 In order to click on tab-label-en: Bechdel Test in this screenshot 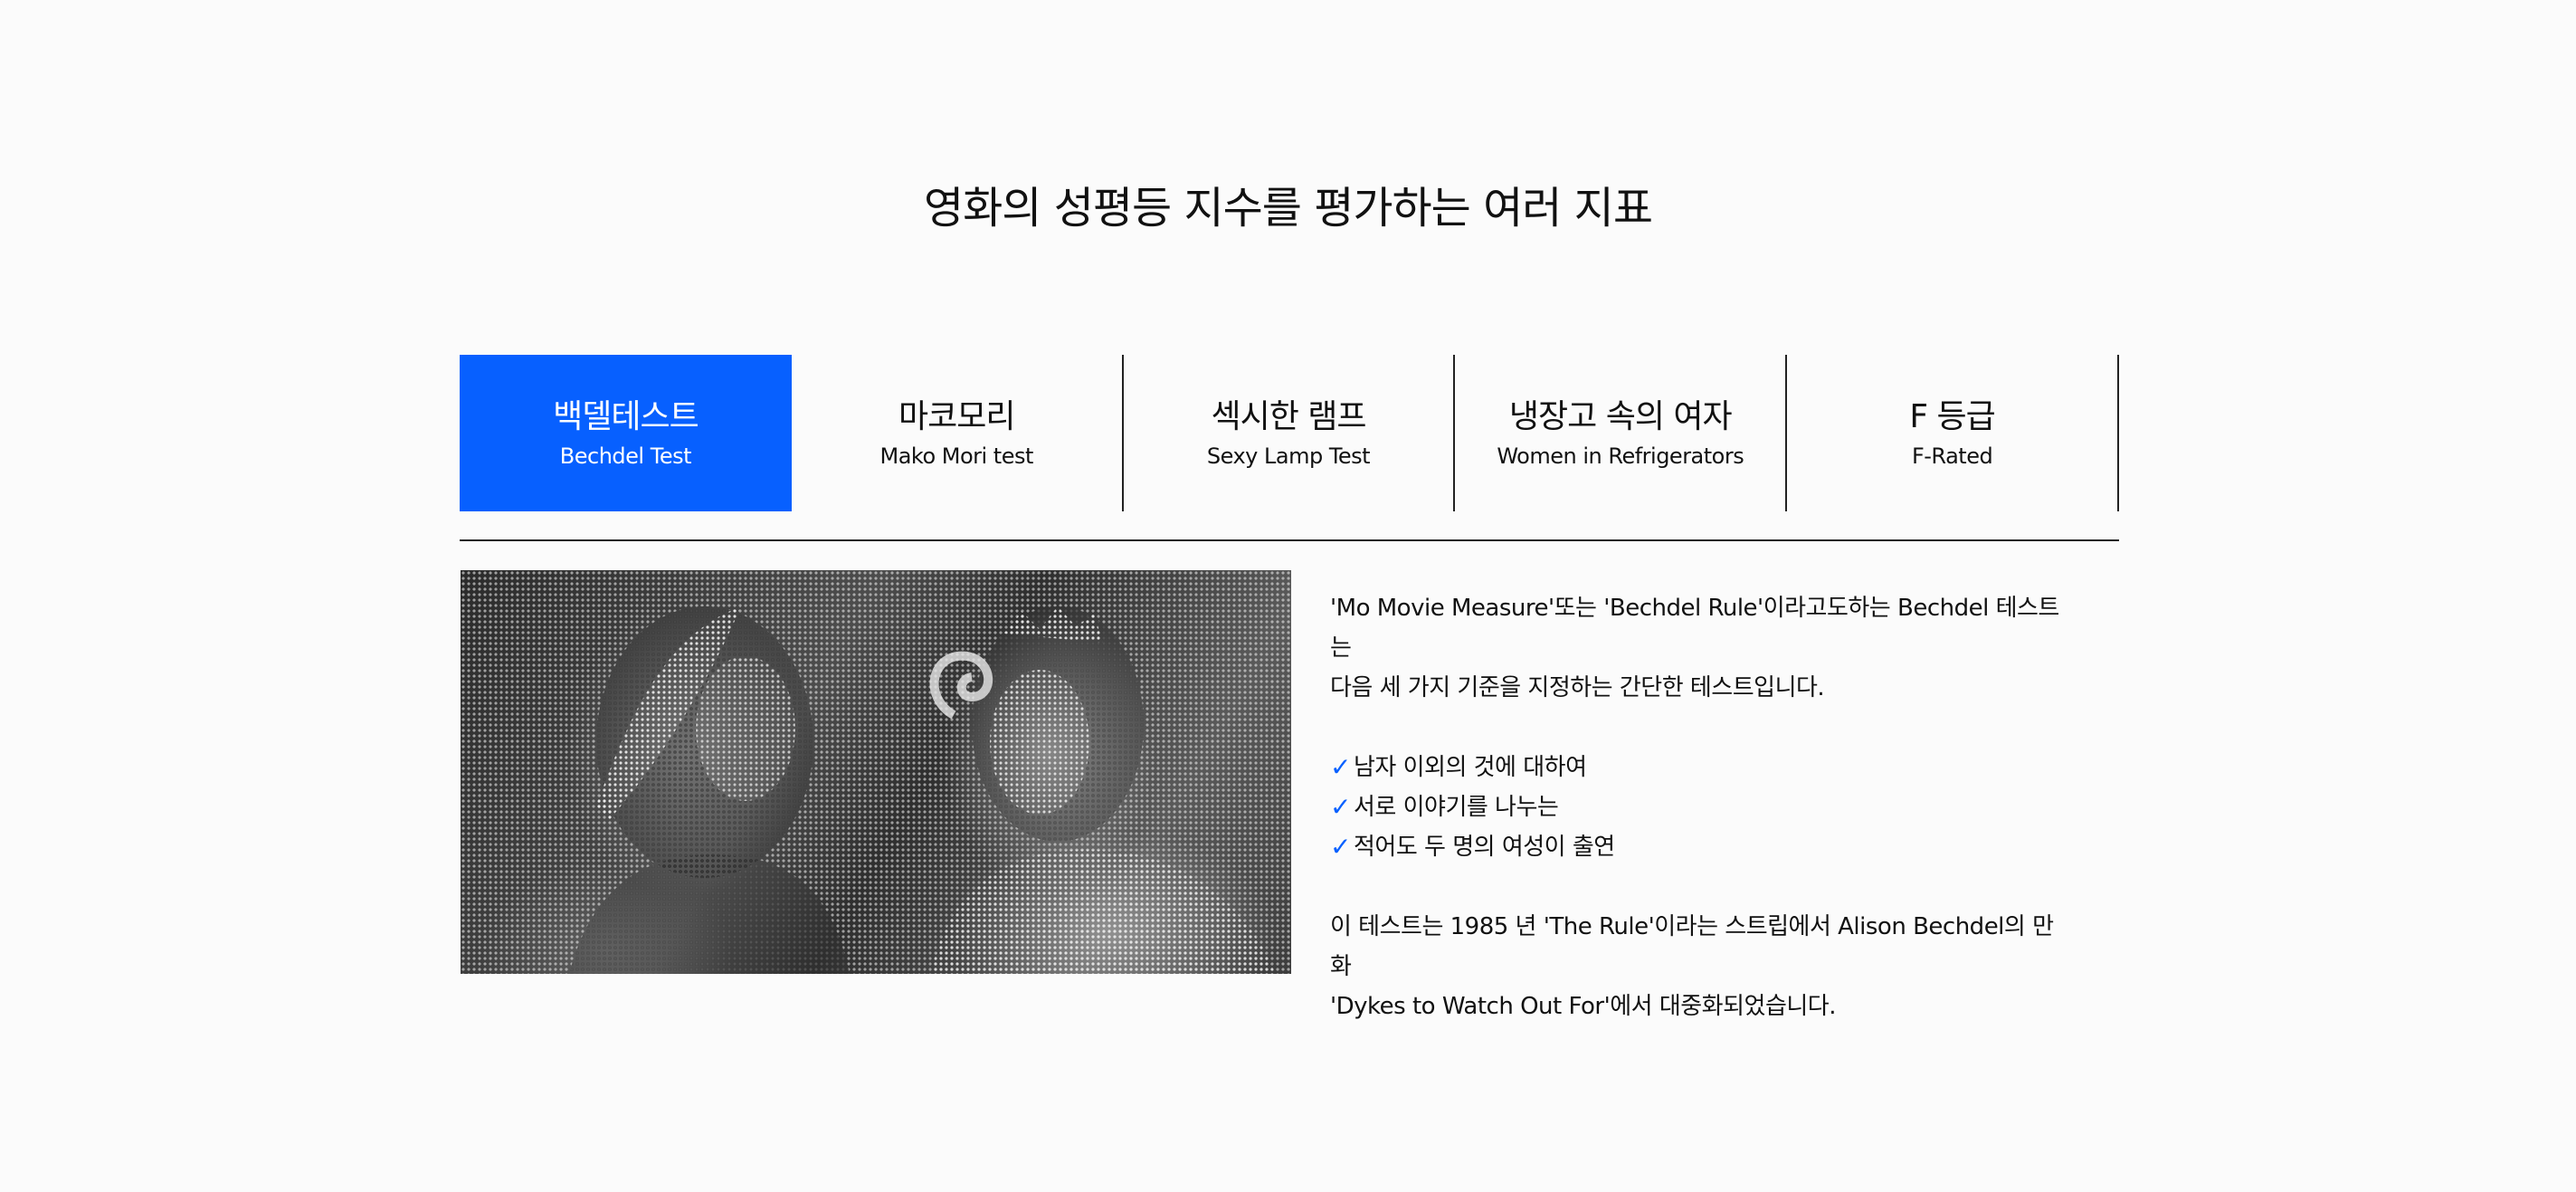, I will do `click(625, 456)`.